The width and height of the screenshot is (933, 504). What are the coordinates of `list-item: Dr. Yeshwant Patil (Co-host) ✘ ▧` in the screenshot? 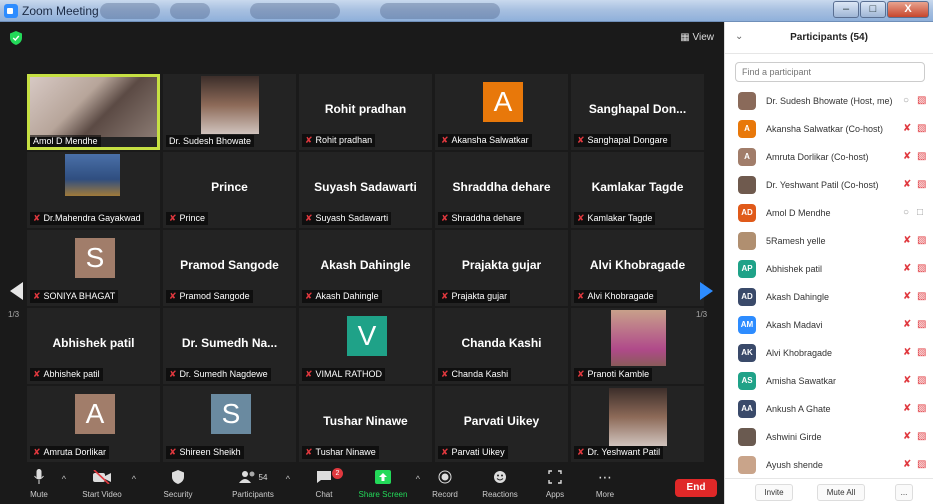 It's located at (829, 185).